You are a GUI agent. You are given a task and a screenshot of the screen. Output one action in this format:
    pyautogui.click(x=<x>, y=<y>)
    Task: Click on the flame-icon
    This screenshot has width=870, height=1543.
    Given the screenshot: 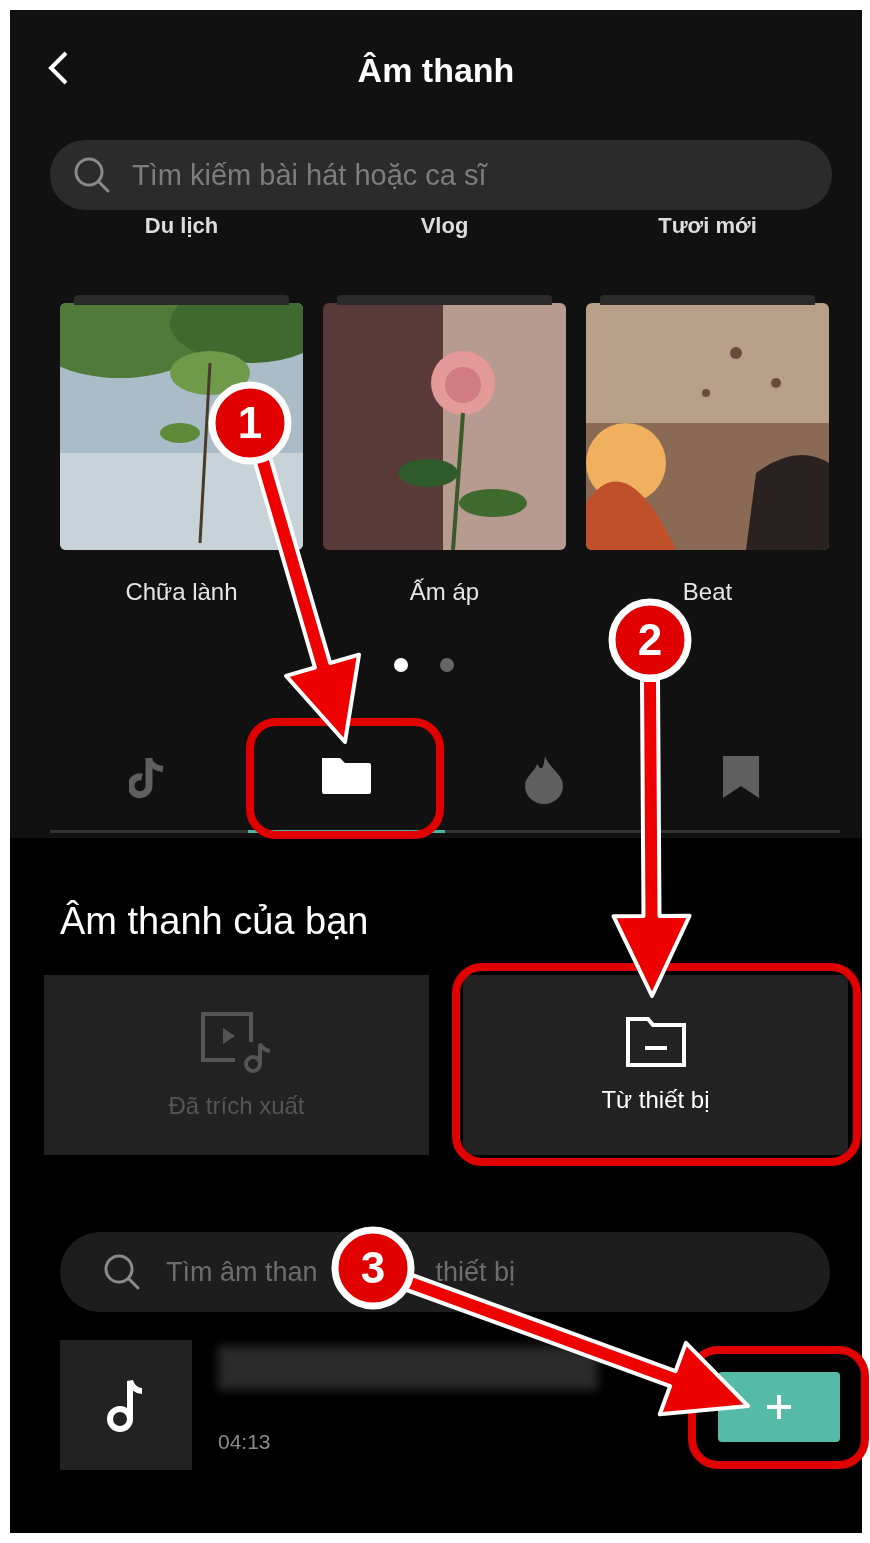 What is the action you would take?
    pyautogui.click(x=543, y=779)
    